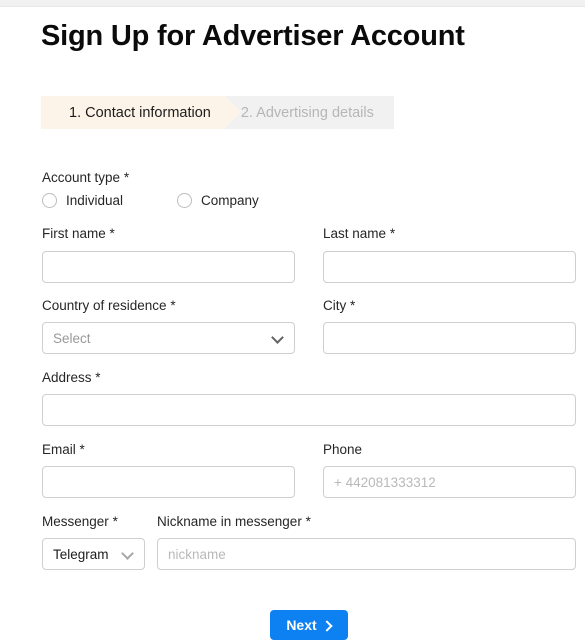 The width and height of the screenshot is (585, 644). Describe the element at coordinates (95, 200) in the screenshot. I see `radio-label-individual: Individual` at that location.